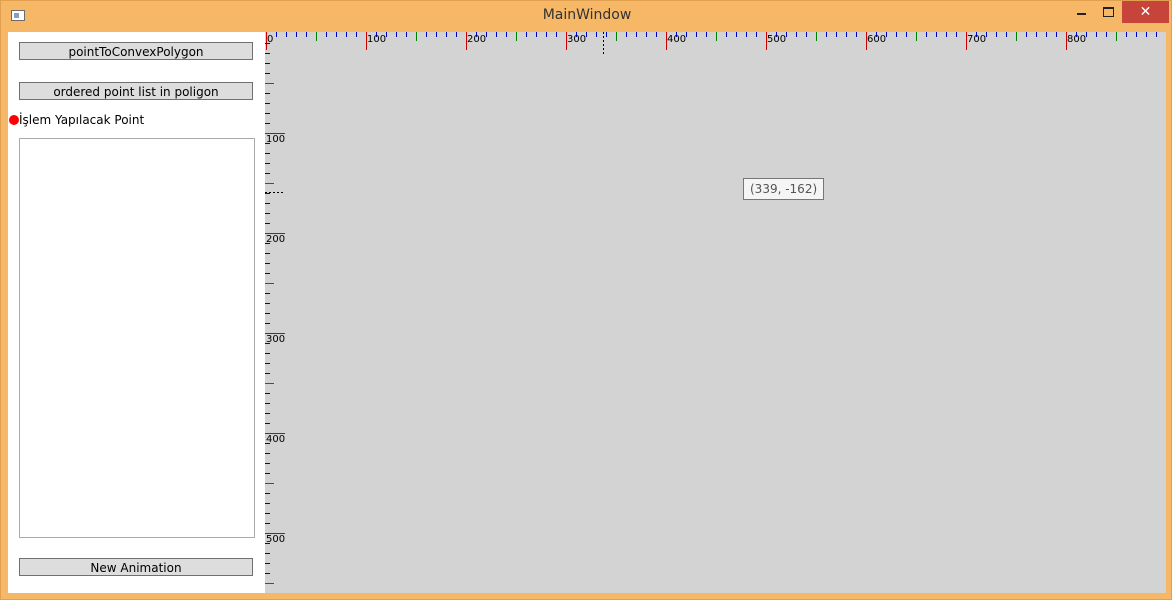 The image size is (1172, 600). What do you see at coordinates (376, 39) in the screenshot?
I see `top-ruler-label: 100` at bounding box center [376, 39].